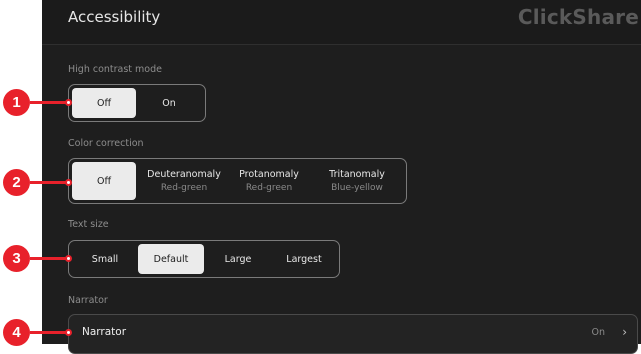 The width and height of the screenshot is (641, 354). I want to click on text-size-option-largest: Largest, so click(304, 259).